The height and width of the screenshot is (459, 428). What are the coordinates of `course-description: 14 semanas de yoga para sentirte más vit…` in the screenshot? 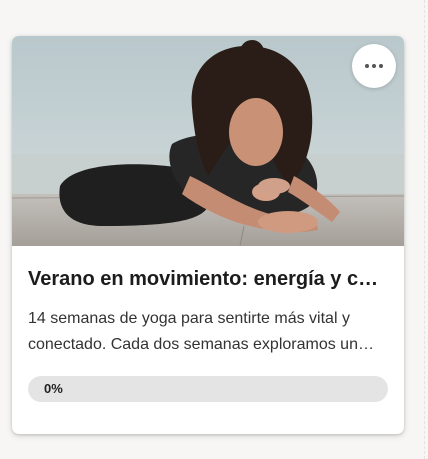 It's located at (193, 331).